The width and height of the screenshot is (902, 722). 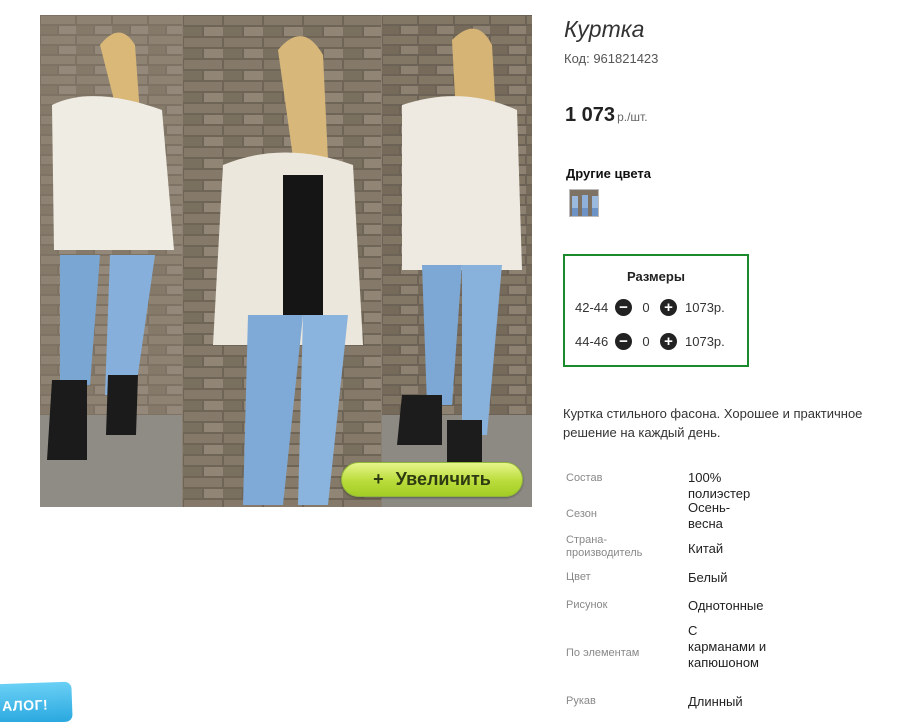 What do you see at coordinates (111, 261) in the screenshot?
I see `photo-panel-front` at bounding box center [111, 261].